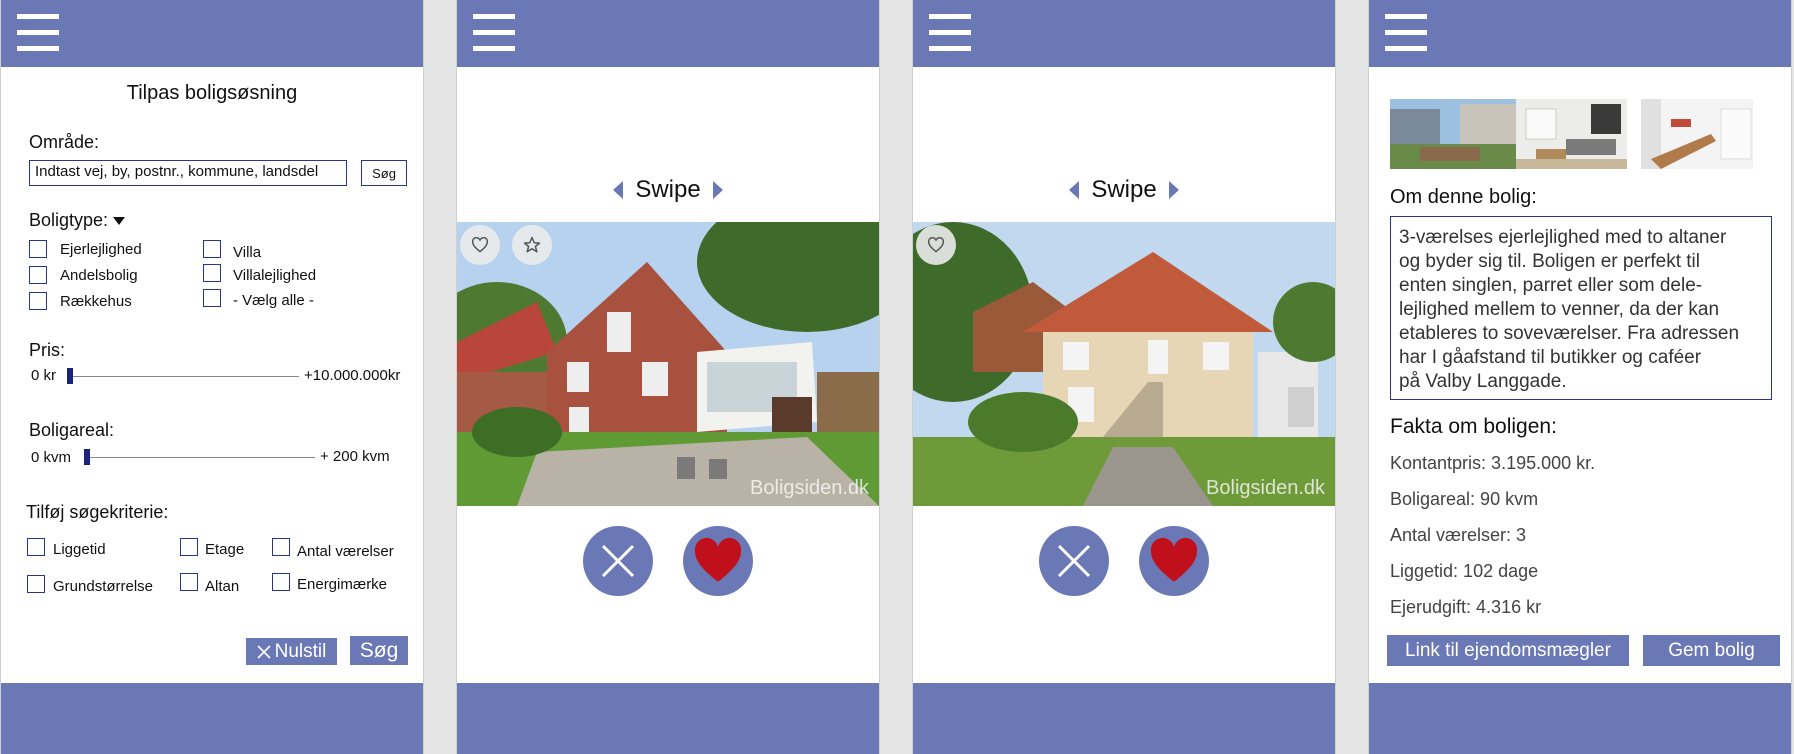 The width and height of the screenshot is (1794, 754). Describe the element at coordinates (1483, 381) in the screenshot. I see `description-line: på Valby Langgade.` at that location.